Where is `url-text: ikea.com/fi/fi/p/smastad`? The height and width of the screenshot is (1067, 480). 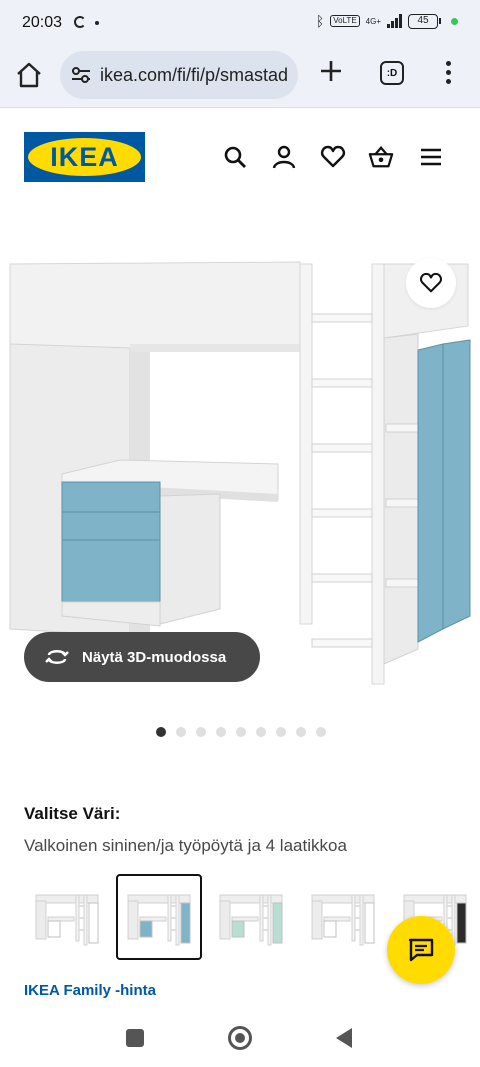
url-text: ikea.com/fi/fi/p/smastad is located at coordinates (194, 74).